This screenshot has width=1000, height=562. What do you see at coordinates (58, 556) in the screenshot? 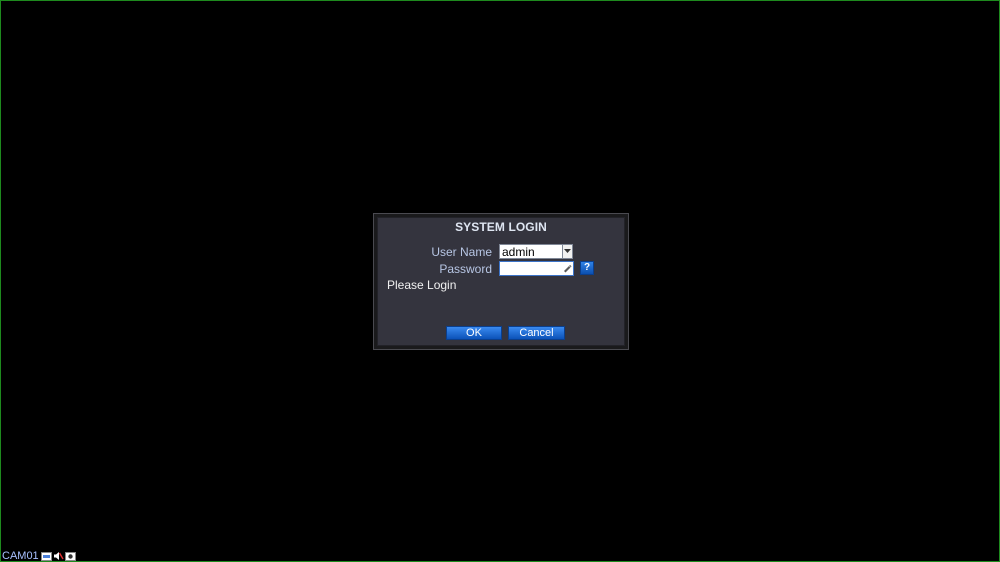
I see `speaker-mute-icon` at bounding box center [58, 556].